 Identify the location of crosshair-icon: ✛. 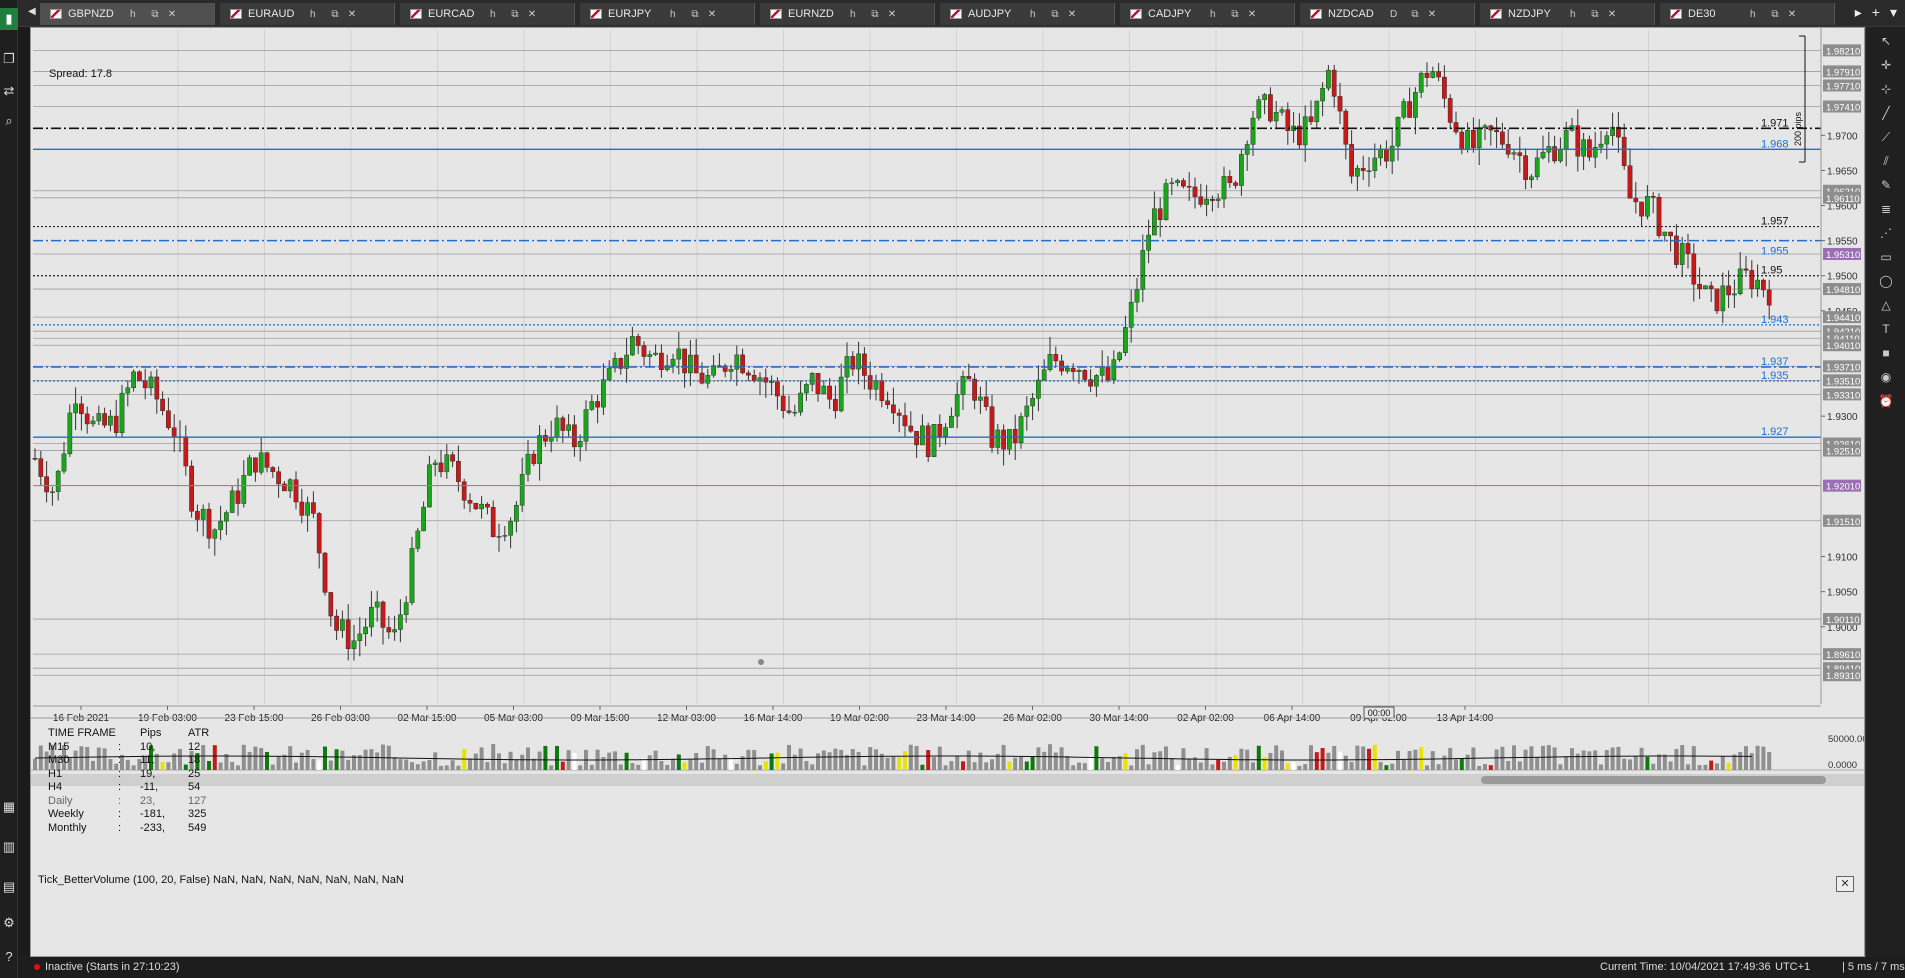
(1886, 65).